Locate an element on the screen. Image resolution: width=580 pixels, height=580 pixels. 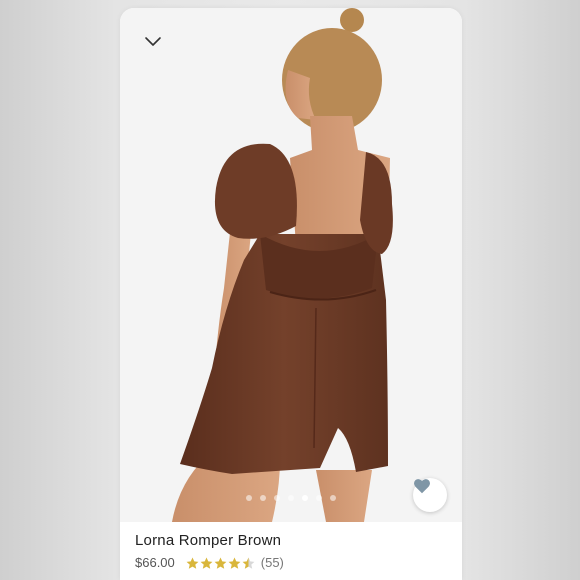
chevron-down-icon is located at coordinates (153, 41).